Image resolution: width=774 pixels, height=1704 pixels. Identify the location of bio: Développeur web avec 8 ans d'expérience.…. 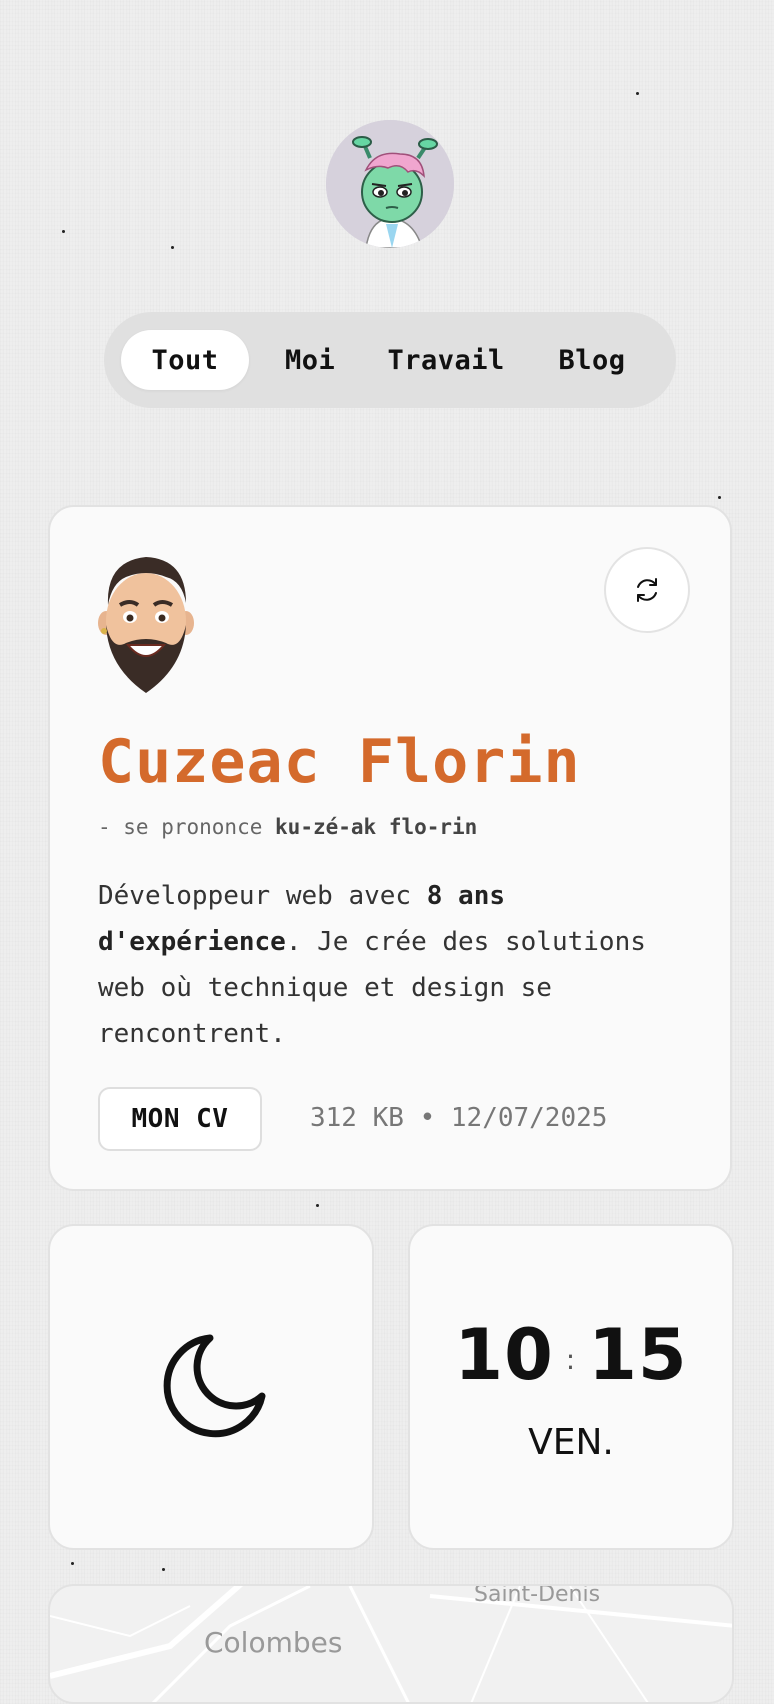
(393, 965).